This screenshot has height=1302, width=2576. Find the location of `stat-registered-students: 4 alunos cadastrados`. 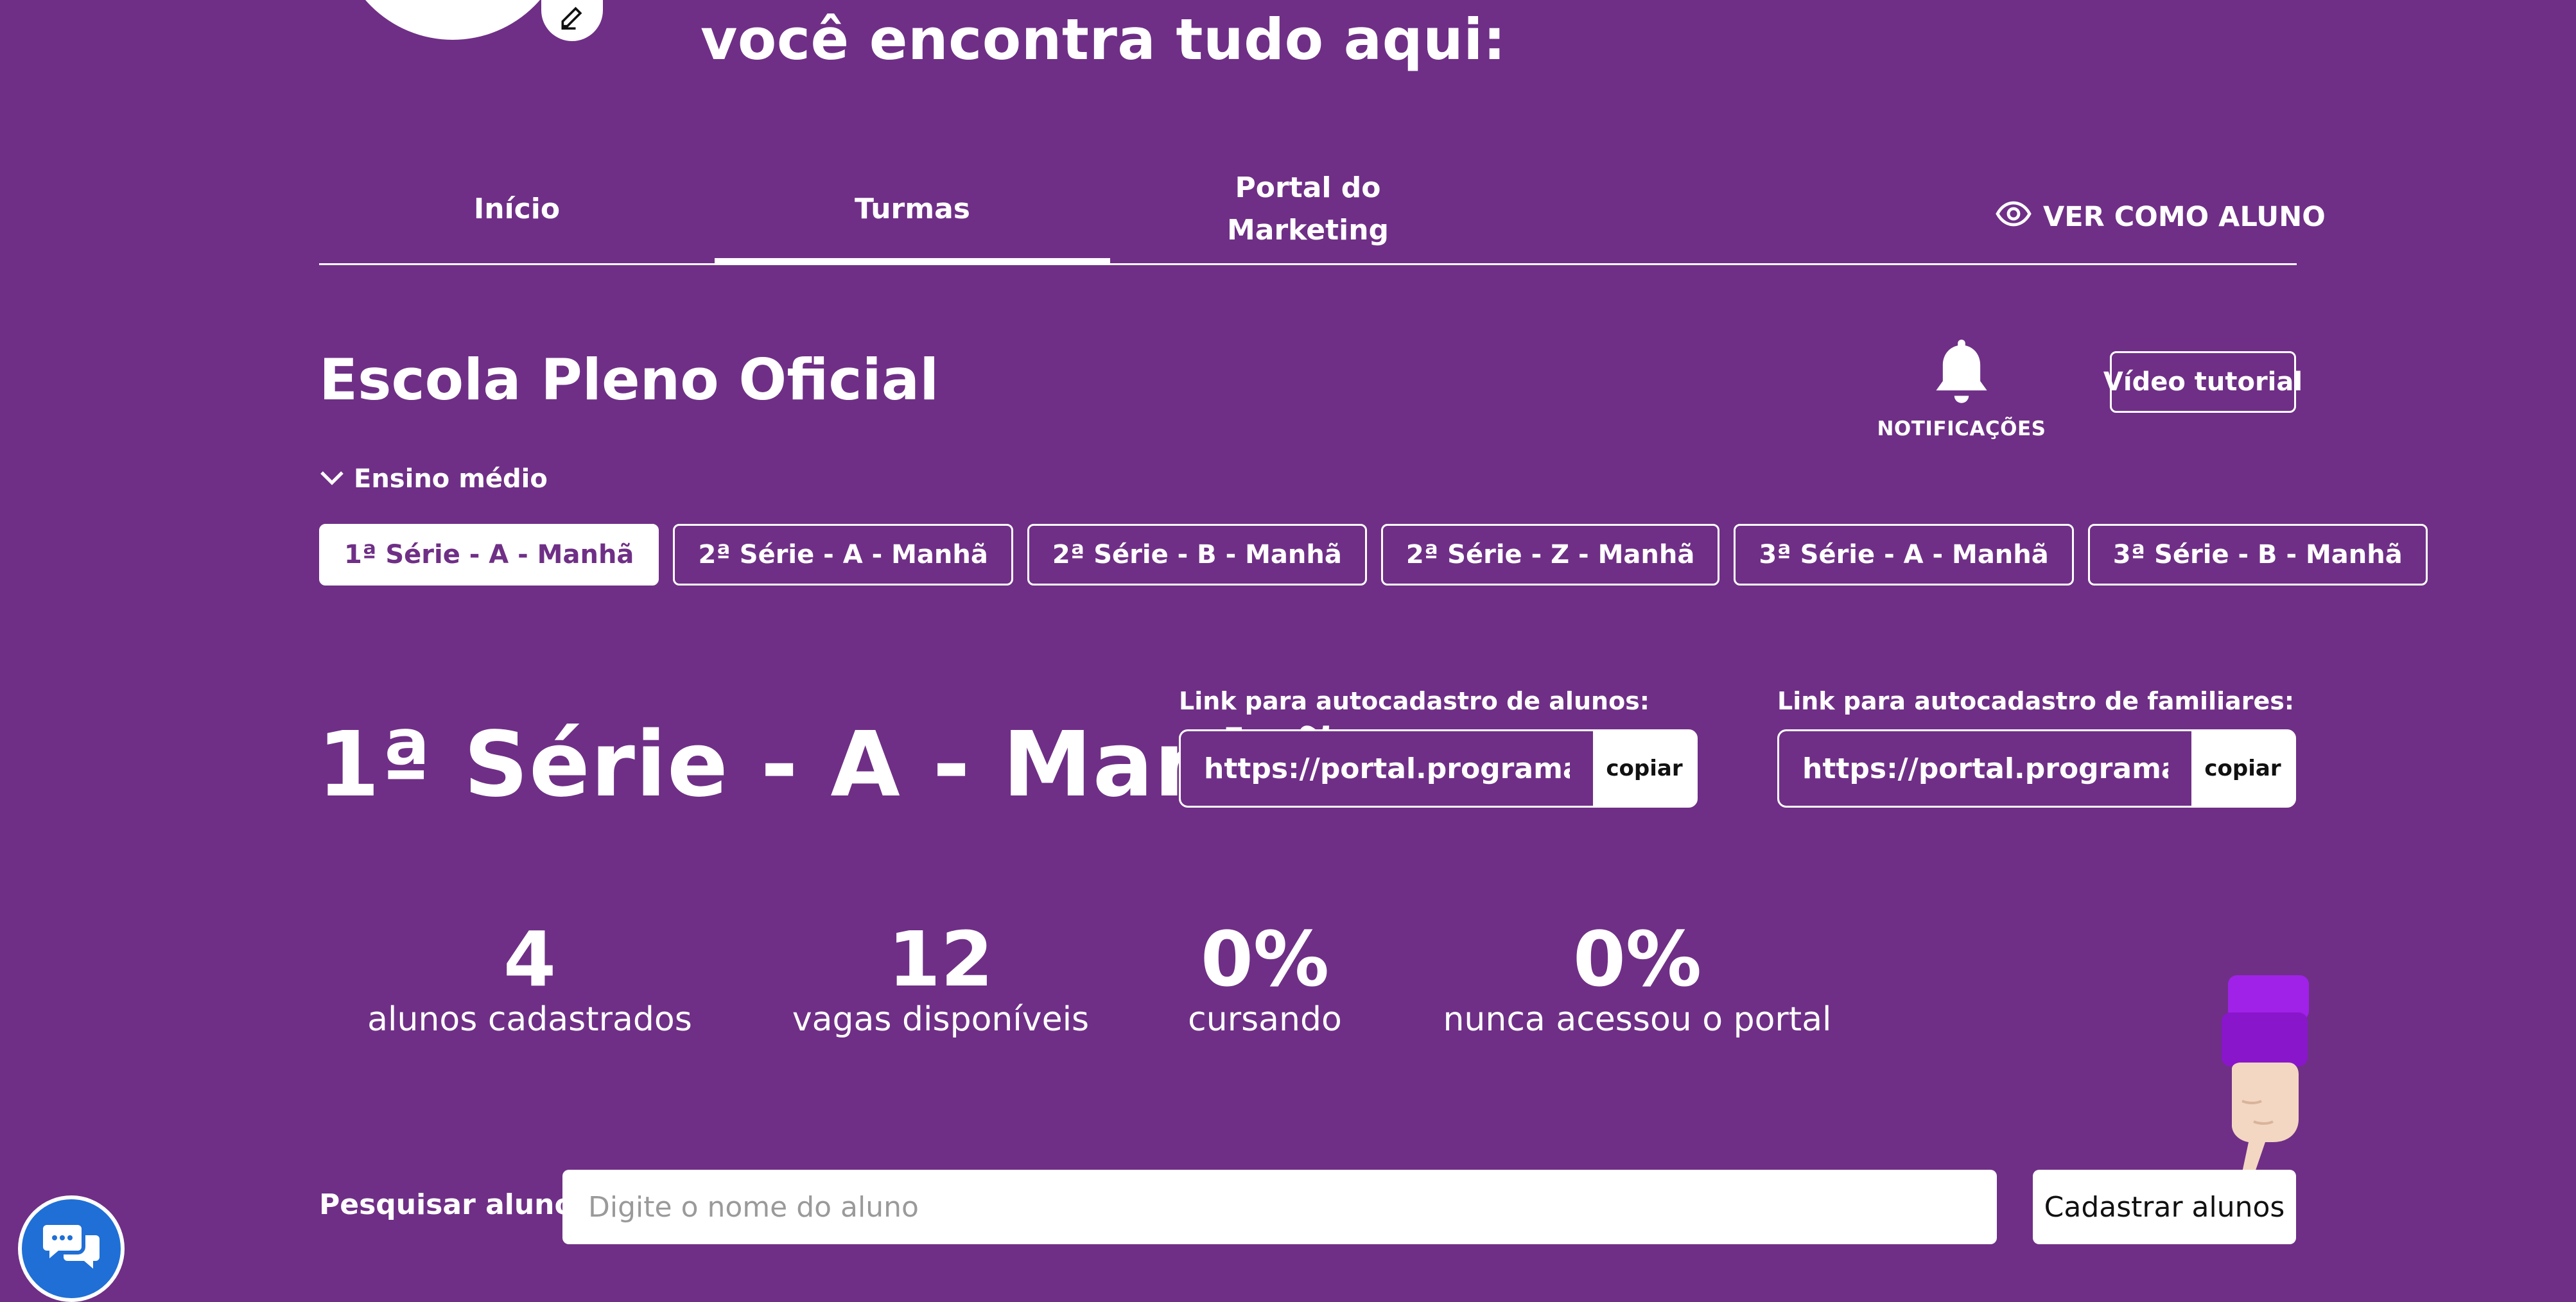

stat-registered-students: 4 alunos cadastrados is located at coordinates (530, 977).